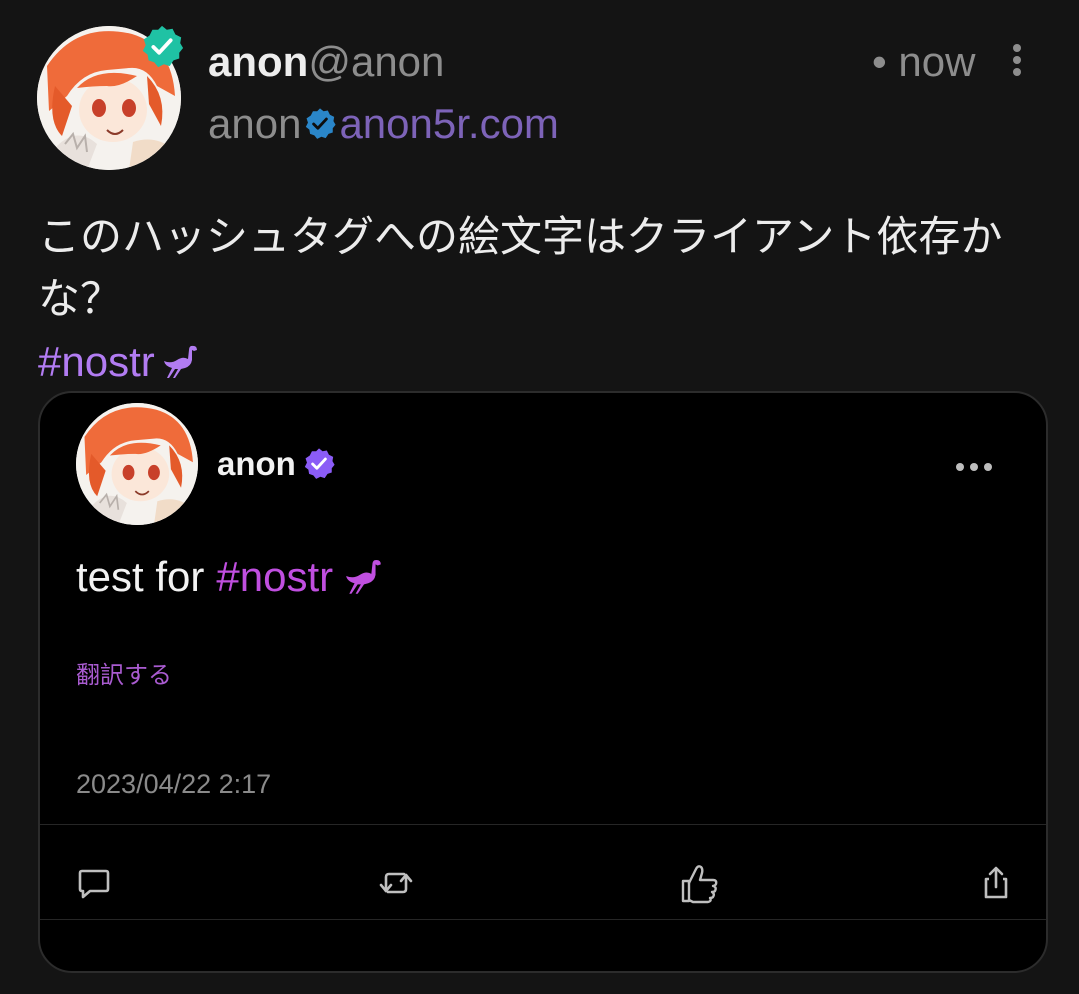 This screenshot has width=1079, height=994. Describe the element at coordinates (974, 467) in the screenshot. I see `quoted-more-options-icon` at that location.